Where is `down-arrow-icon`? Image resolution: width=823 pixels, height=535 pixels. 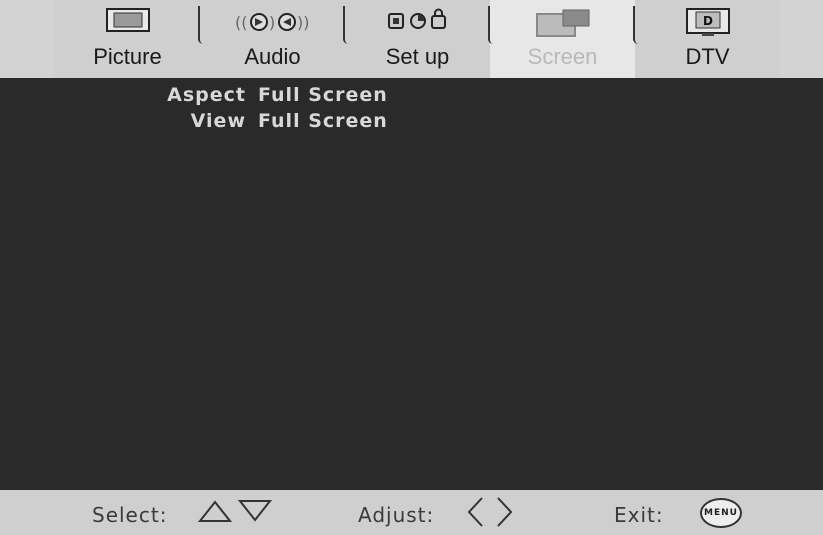 down-arrow-icon is located at coordinates (255, 513).